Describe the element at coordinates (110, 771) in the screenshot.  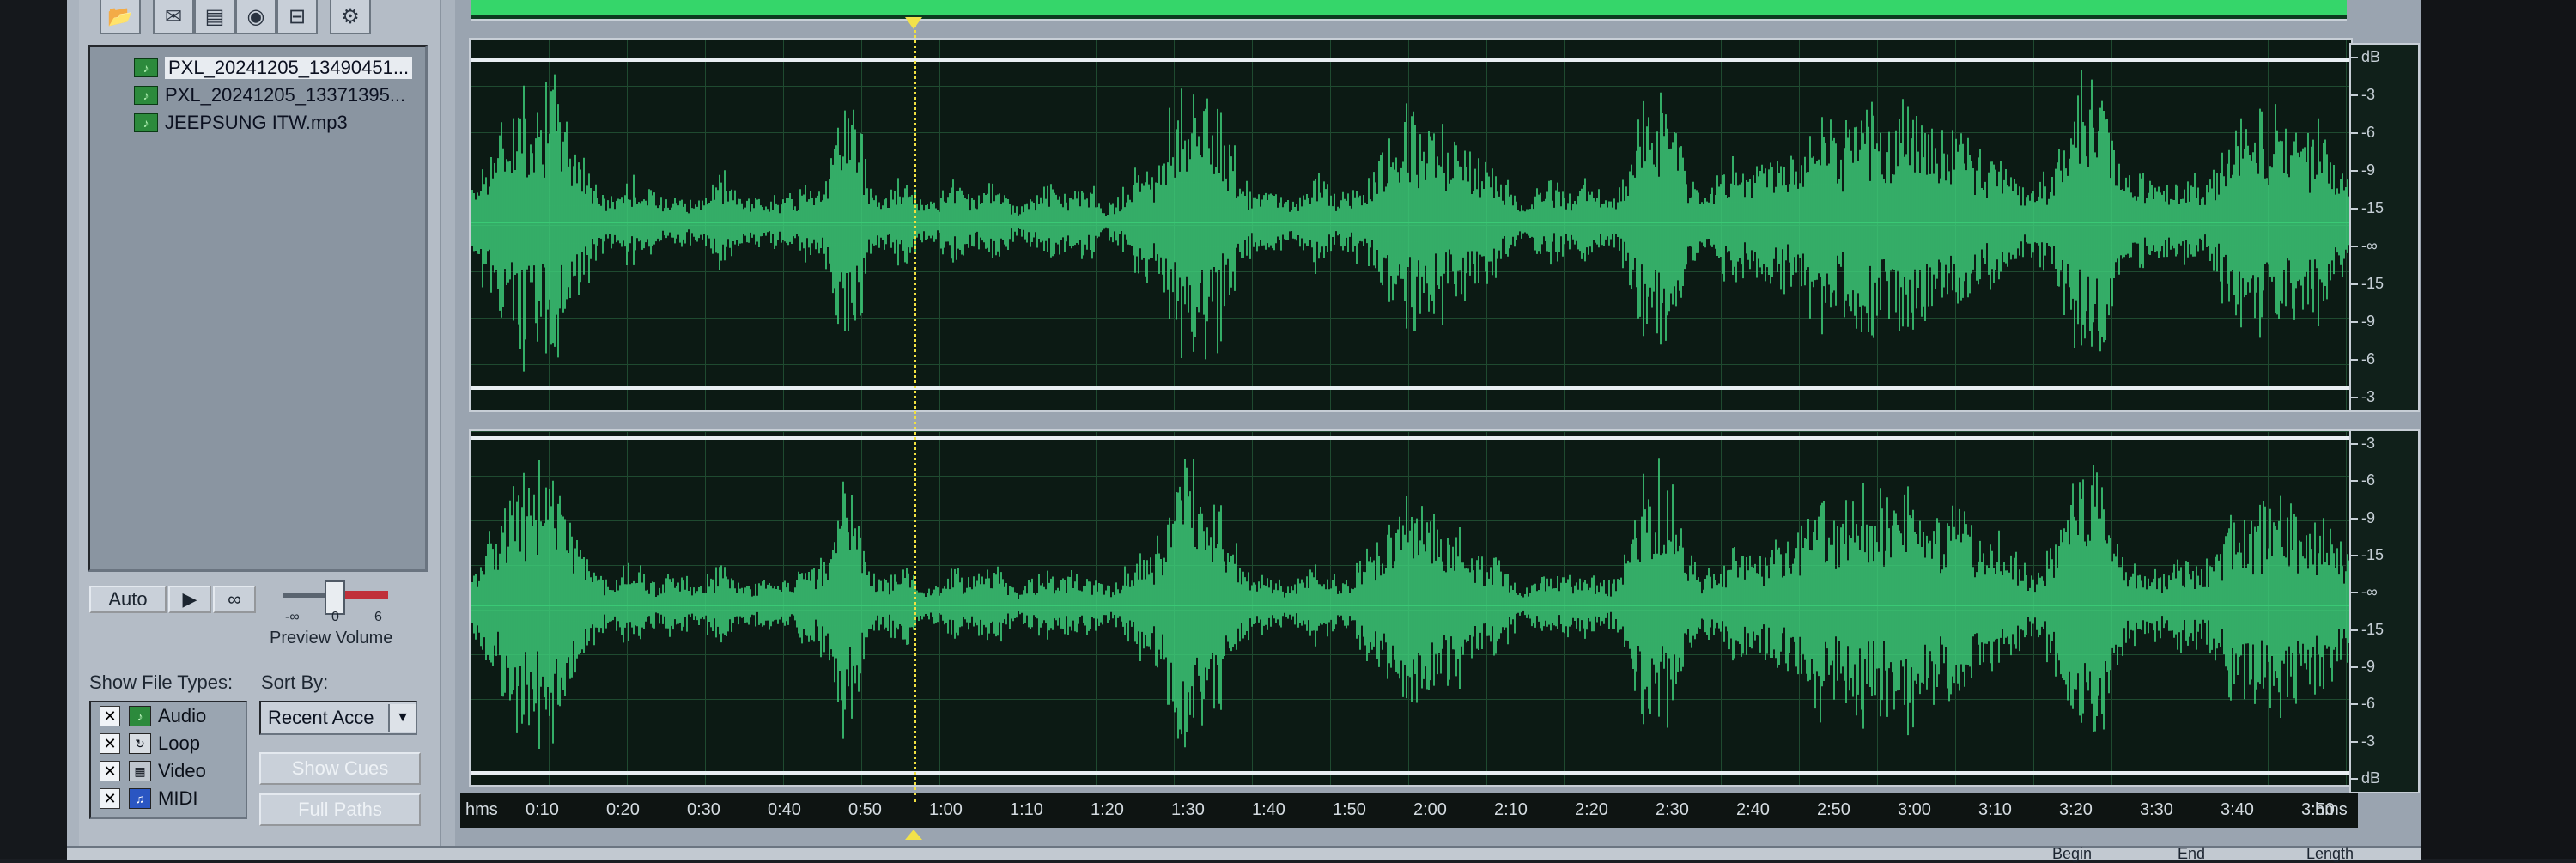
I see `checkbox-video: ✕` at that location.